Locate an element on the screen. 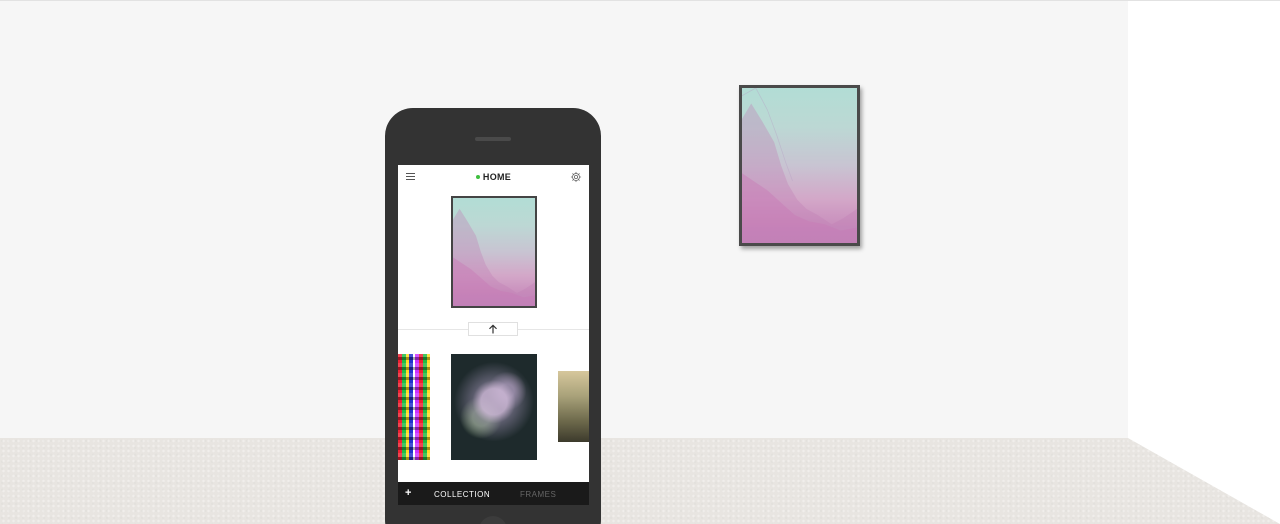 The width and height of the screenshot is (1280, 524). phone-screen: HOME + COLLECTION FRAMES is located at coordinates (493, 335).